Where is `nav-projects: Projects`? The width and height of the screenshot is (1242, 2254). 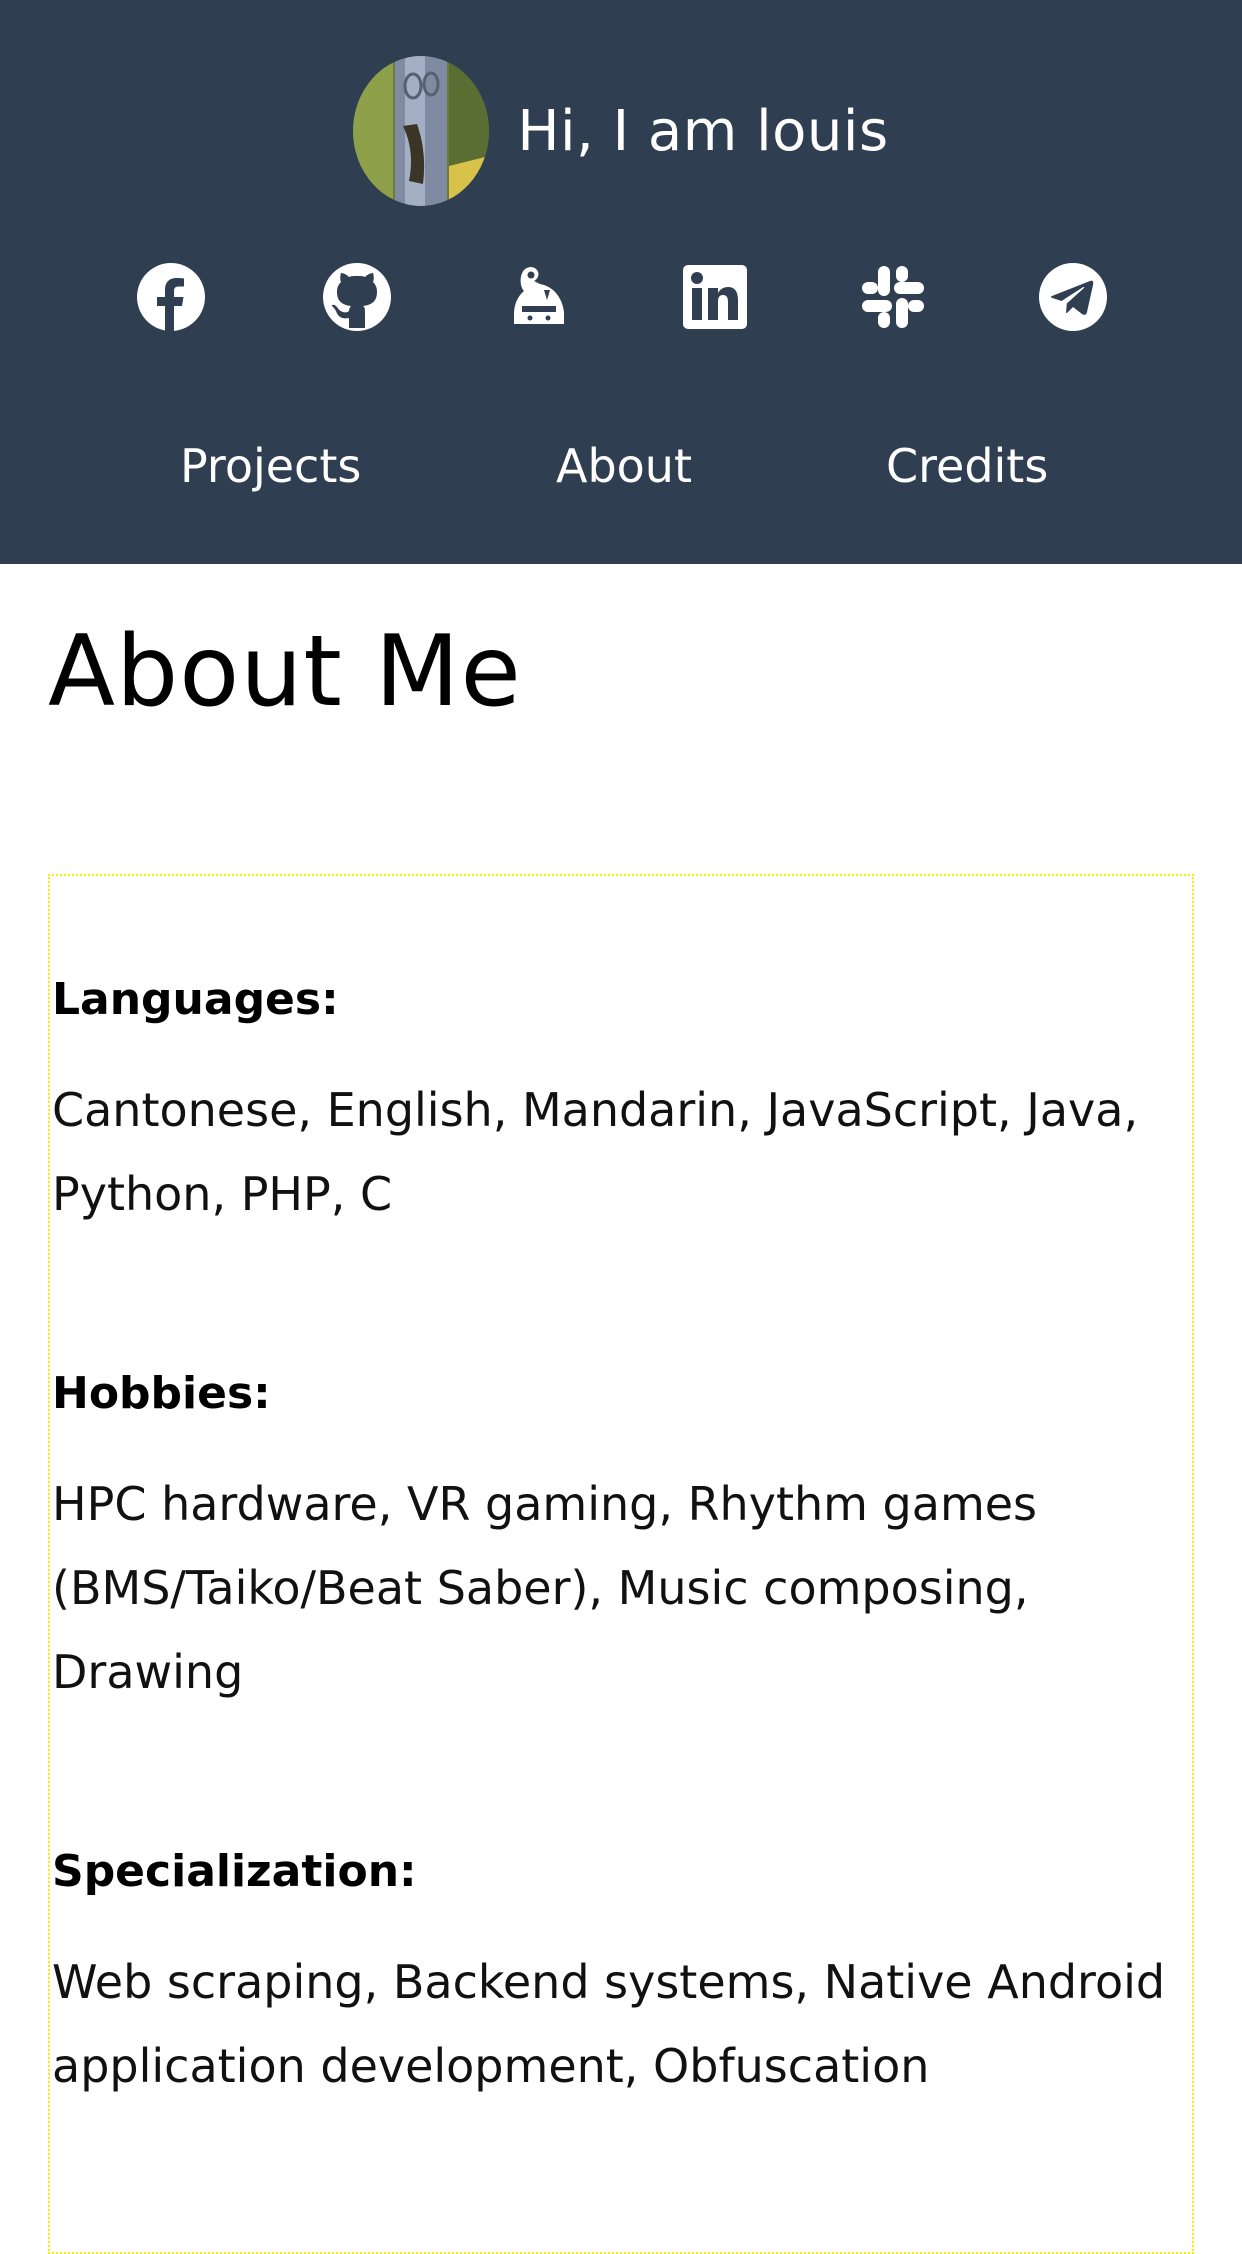 nav-projects: Projects is located at coordinates (270, 466).